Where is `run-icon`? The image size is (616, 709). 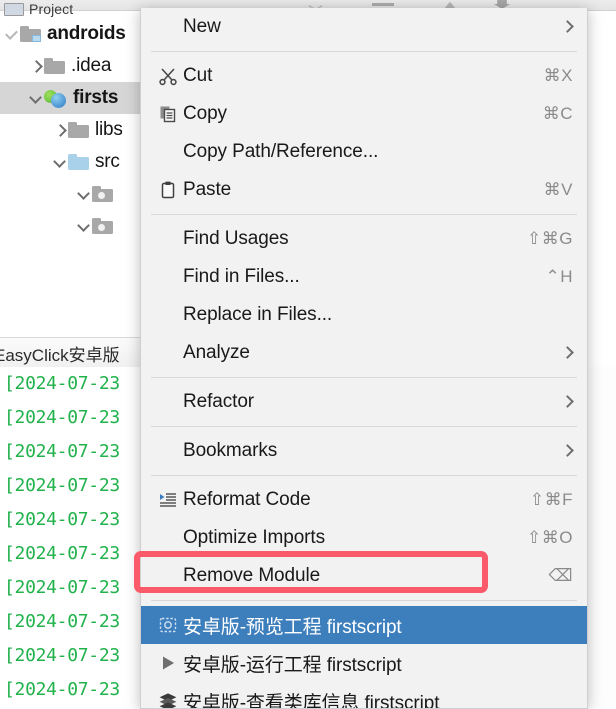
run-icon is located at coordinates (168, 663).